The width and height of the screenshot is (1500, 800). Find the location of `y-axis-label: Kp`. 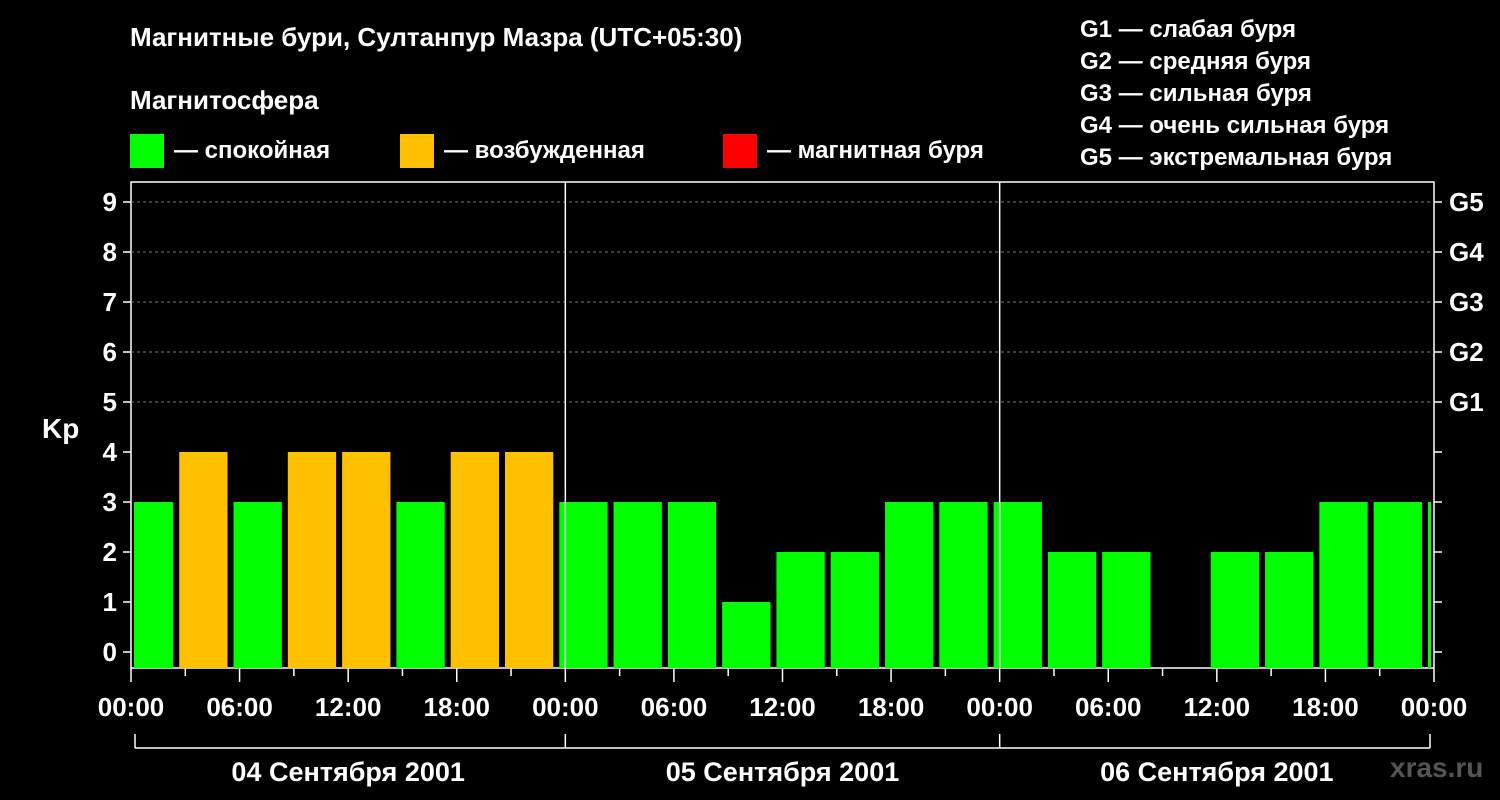

y-axis-label: Kp is located at coordinates (60, 428).